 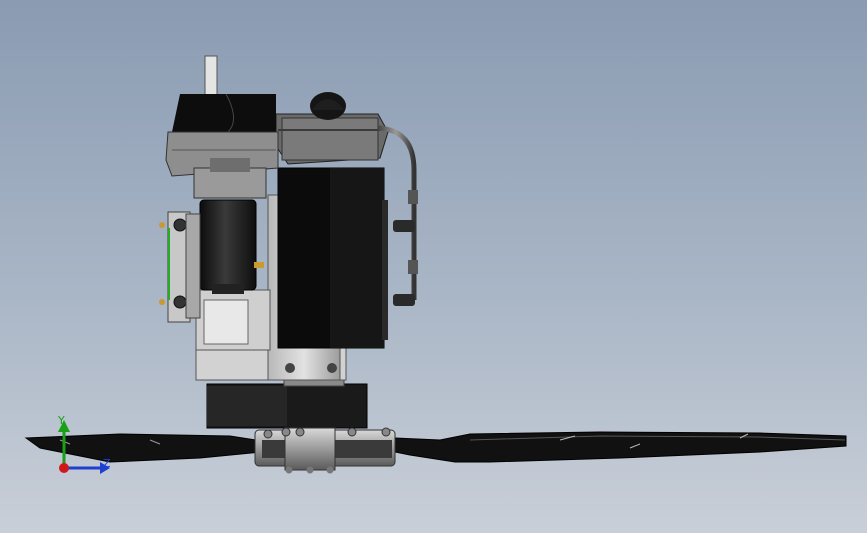 I want to click on intake-housing, so click(x=222, y=127).